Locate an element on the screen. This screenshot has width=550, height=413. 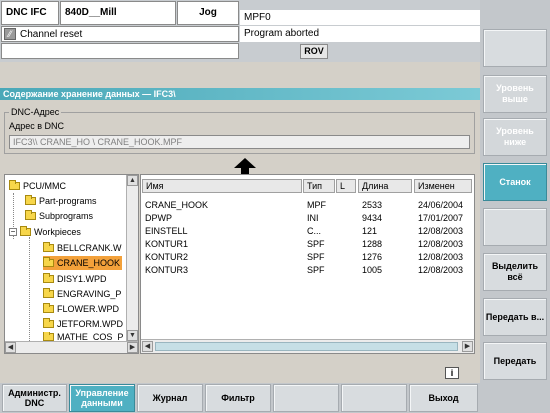
tree-item-subprograms: Subprograms is located at coordinates (59, 216).